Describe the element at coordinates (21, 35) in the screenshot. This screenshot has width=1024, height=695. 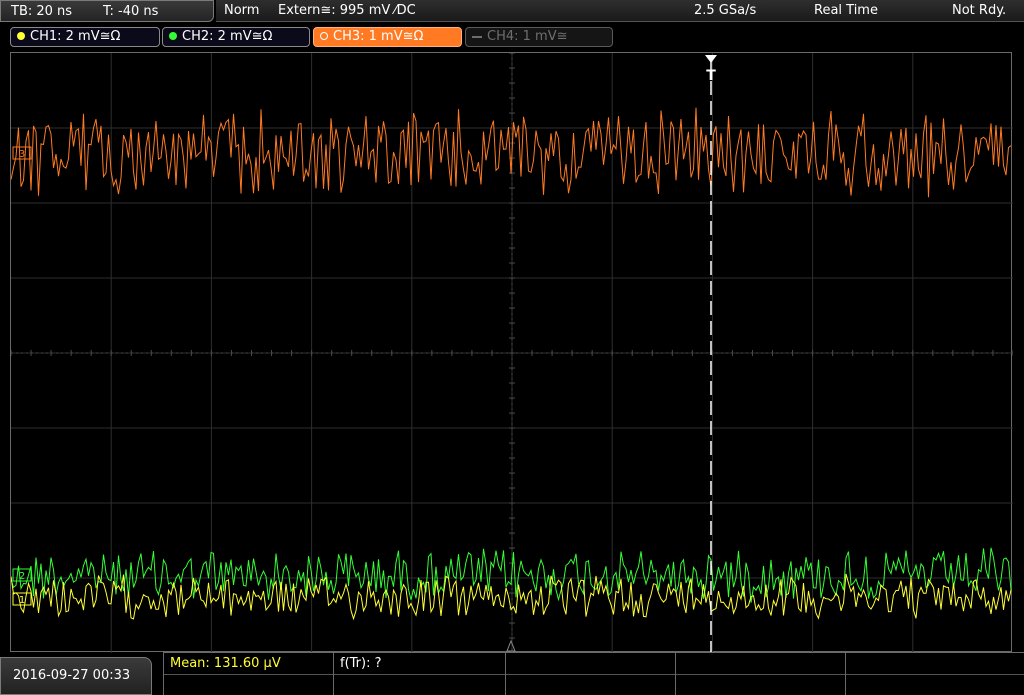
I see `ch1-color-icon` at that location.